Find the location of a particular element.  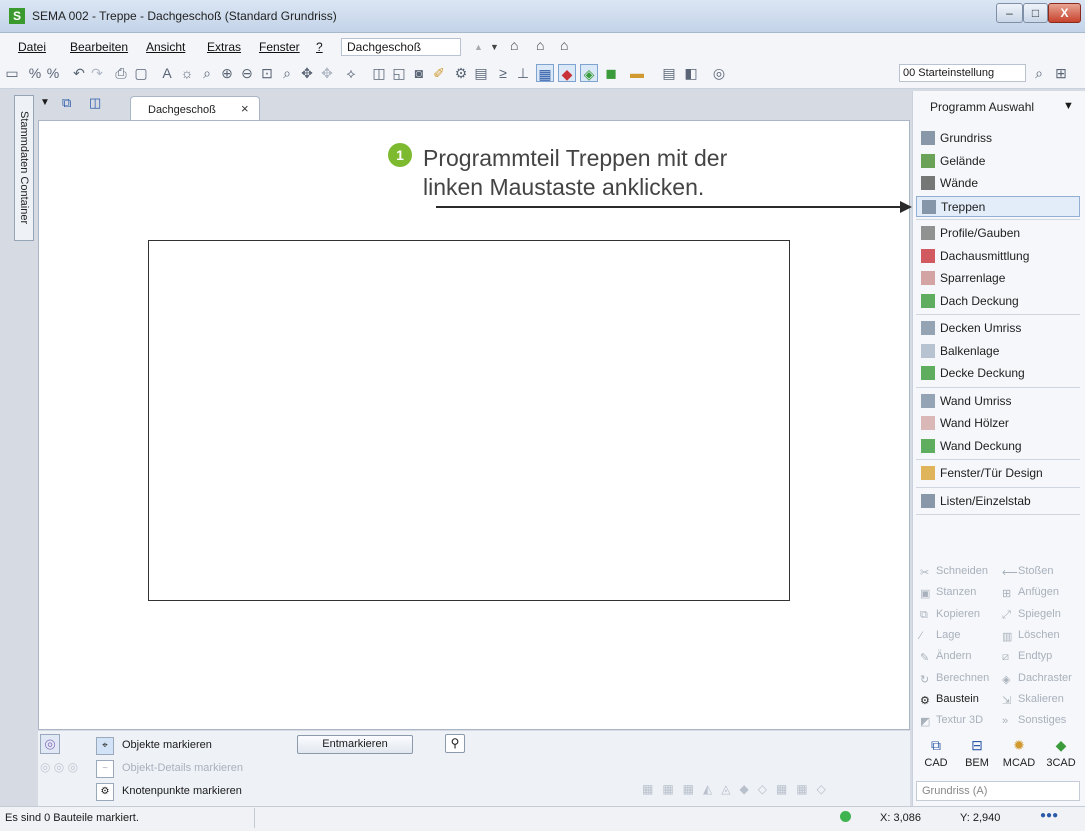

redo-icon: ↷ is located at coordinates (97, 73).